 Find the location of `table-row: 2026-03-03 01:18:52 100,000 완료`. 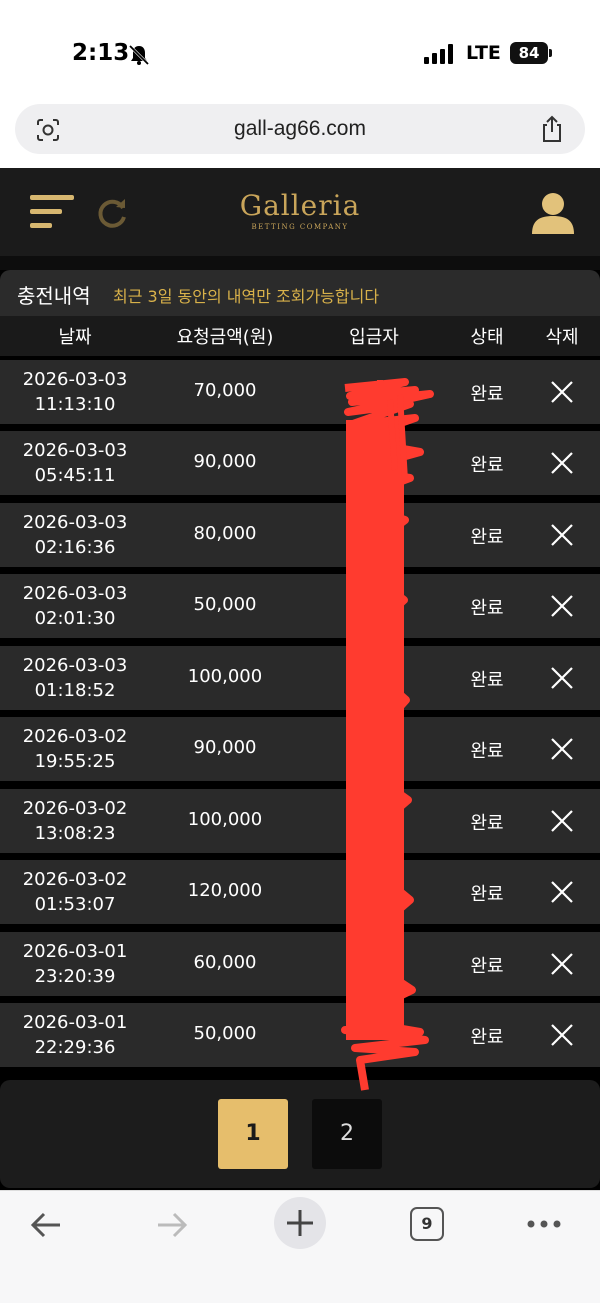

table-row: 2026-03-03 01:18:52 100,000 완료 is located at coordinates (300, 678).